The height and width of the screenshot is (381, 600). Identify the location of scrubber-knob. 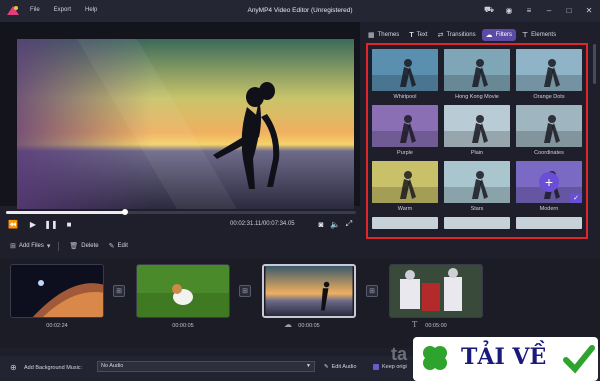
(125, 212).